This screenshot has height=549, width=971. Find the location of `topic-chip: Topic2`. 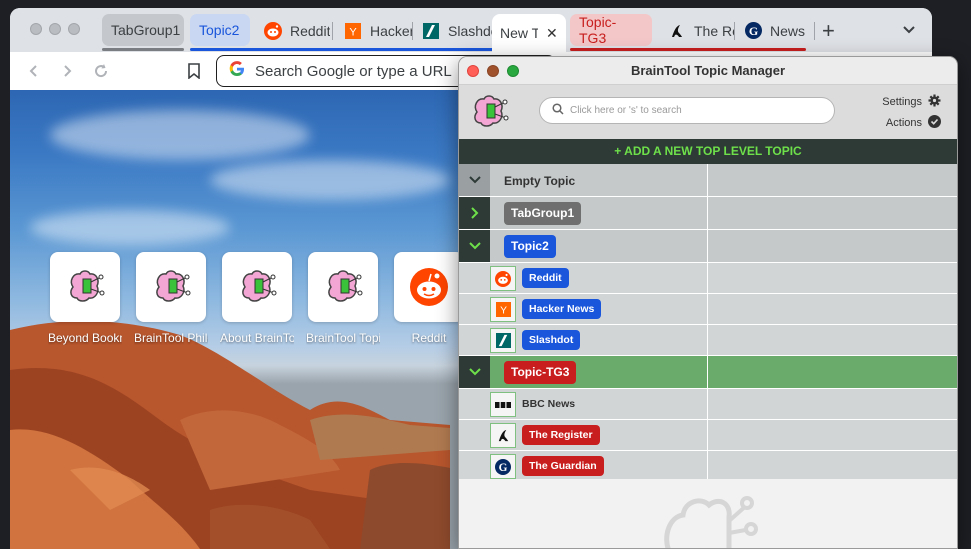

topic-chip: Topic2 is located at coordinates (530, 246).